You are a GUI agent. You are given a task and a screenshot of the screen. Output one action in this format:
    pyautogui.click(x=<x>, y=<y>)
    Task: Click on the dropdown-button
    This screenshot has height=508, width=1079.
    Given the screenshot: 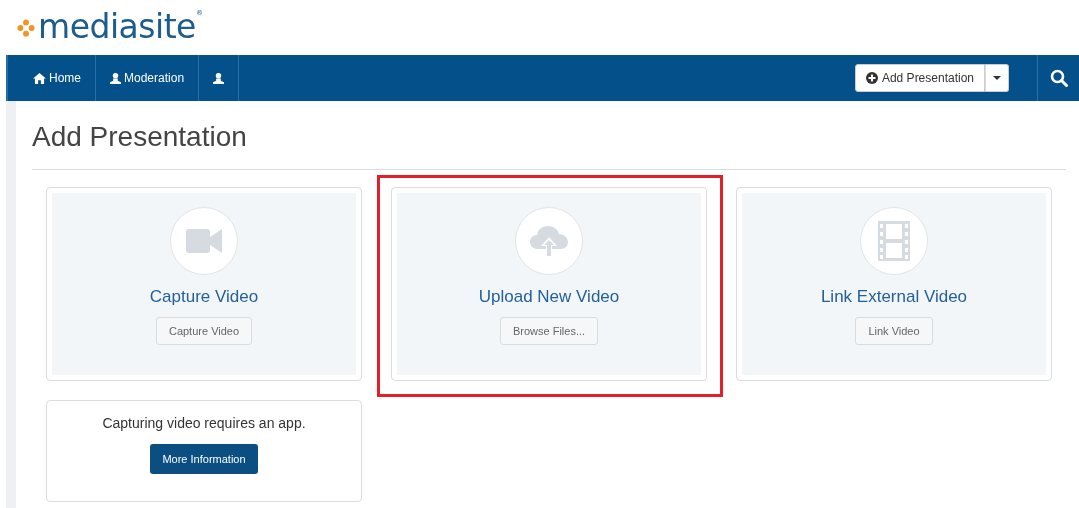 What is the action you would take?
    pyautogui.click(x=997, y=78)
    